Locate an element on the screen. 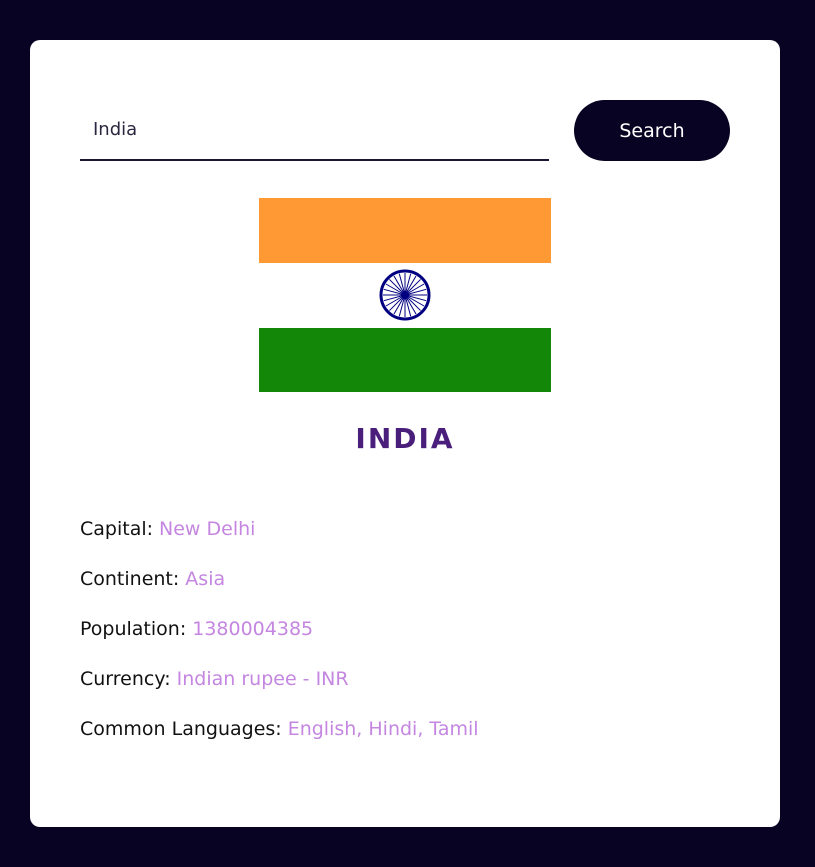 This screenshot has height=867, width=815. flag-green-stripe is located at coordinates (405, 360).